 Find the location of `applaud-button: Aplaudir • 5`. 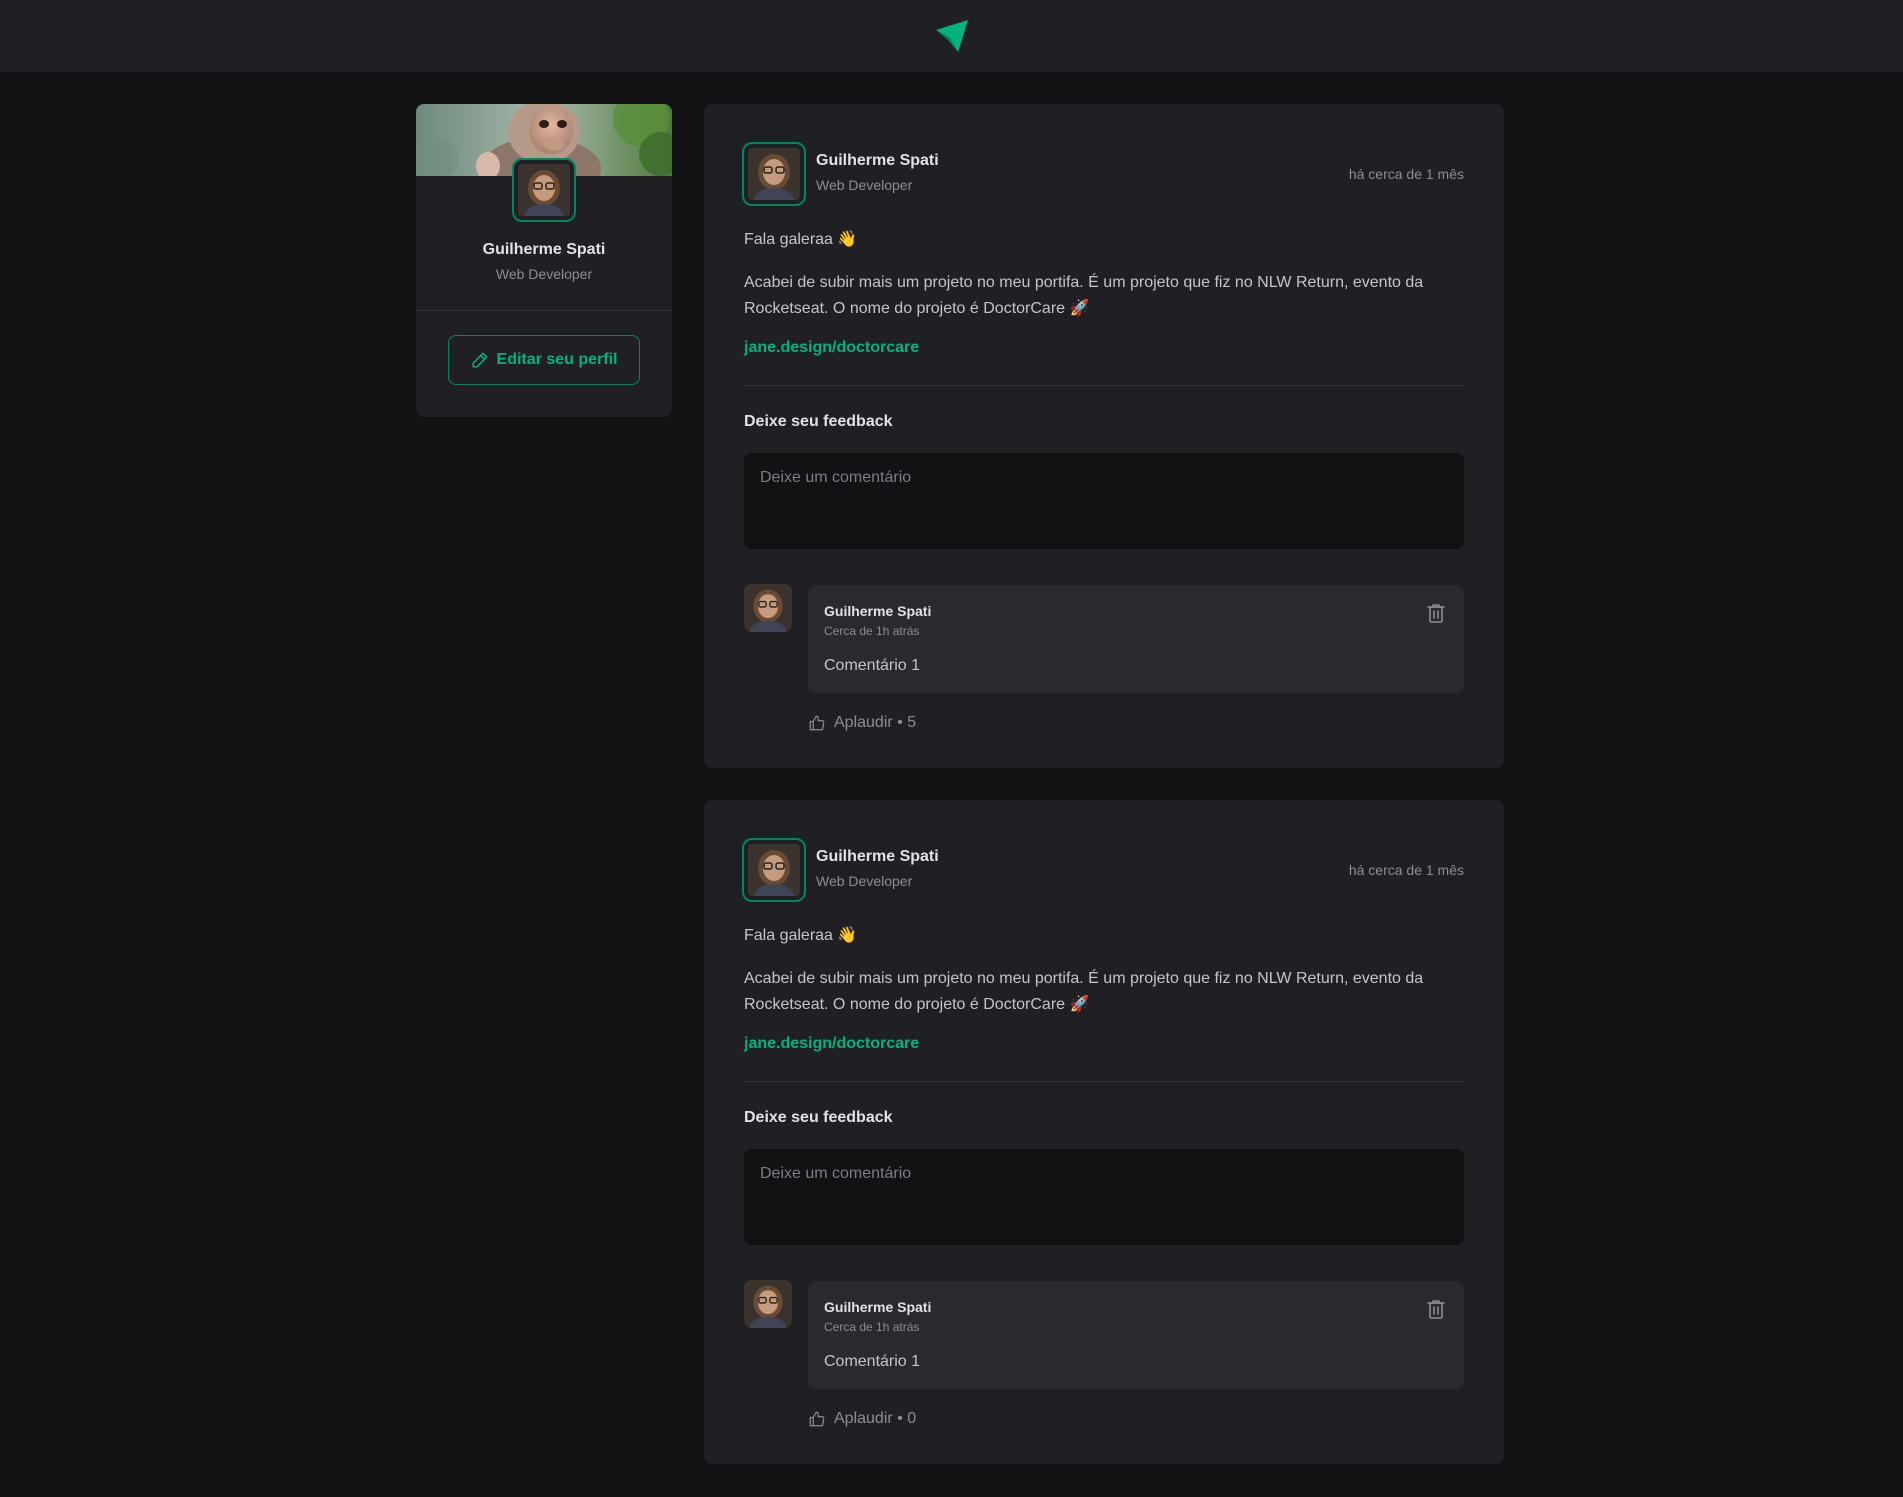

applaud-button: Aplaudir • 5 is located at coordinates (862, 723).